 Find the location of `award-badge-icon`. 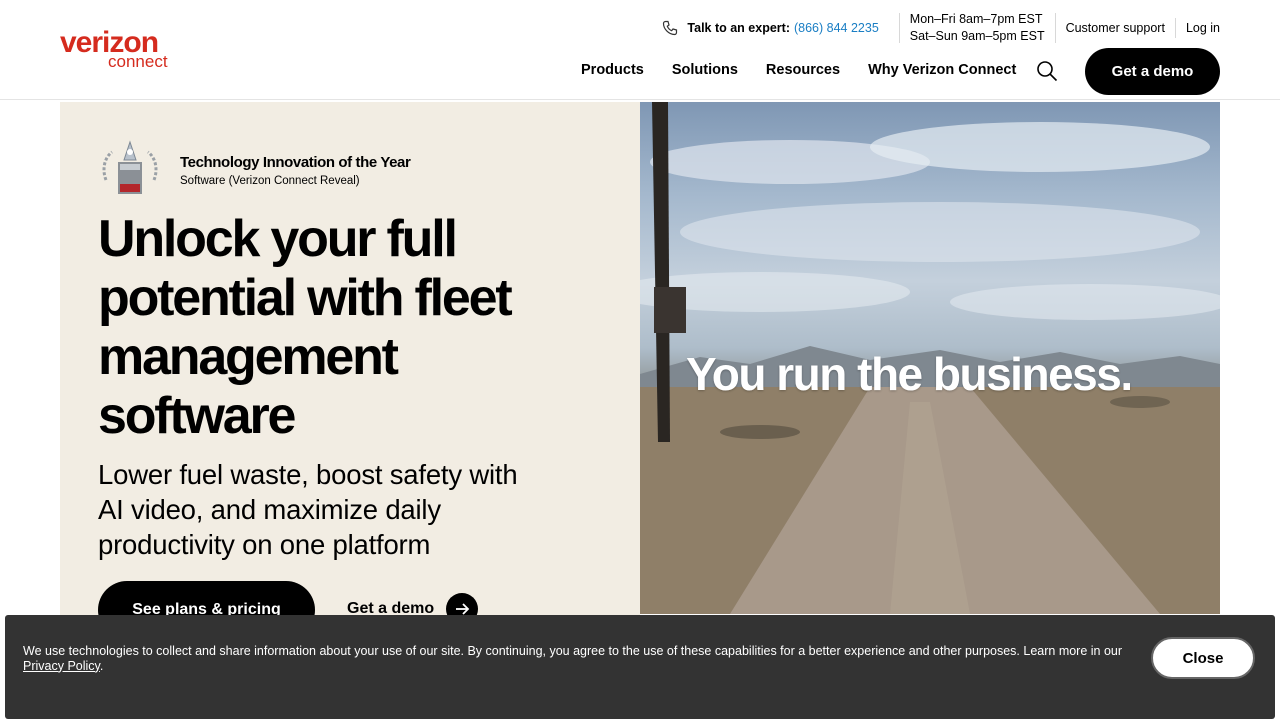

award-badge-icon is located at coordinates (130, 167).